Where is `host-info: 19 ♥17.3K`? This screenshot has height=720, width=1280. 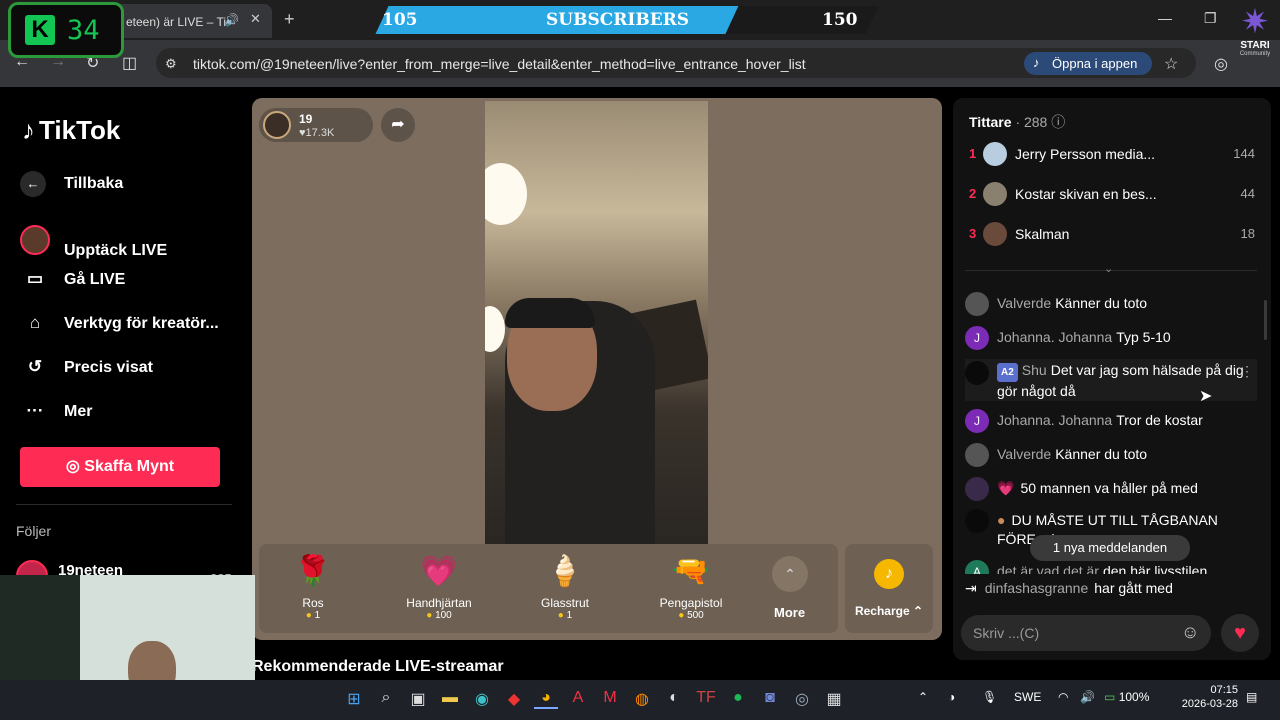
host-info: 19 ♥17.3K is located at coordinates (316, 125).